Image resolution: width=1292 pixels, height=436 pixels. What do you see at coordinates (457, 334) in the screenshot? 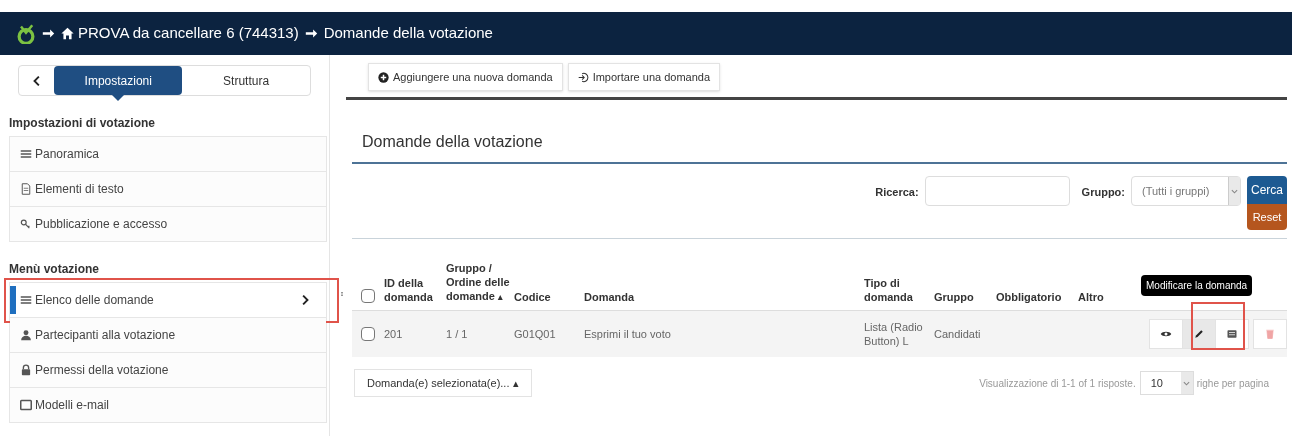
I see `table-cell-text: 1 / 1` at bounding box center [457, 334].